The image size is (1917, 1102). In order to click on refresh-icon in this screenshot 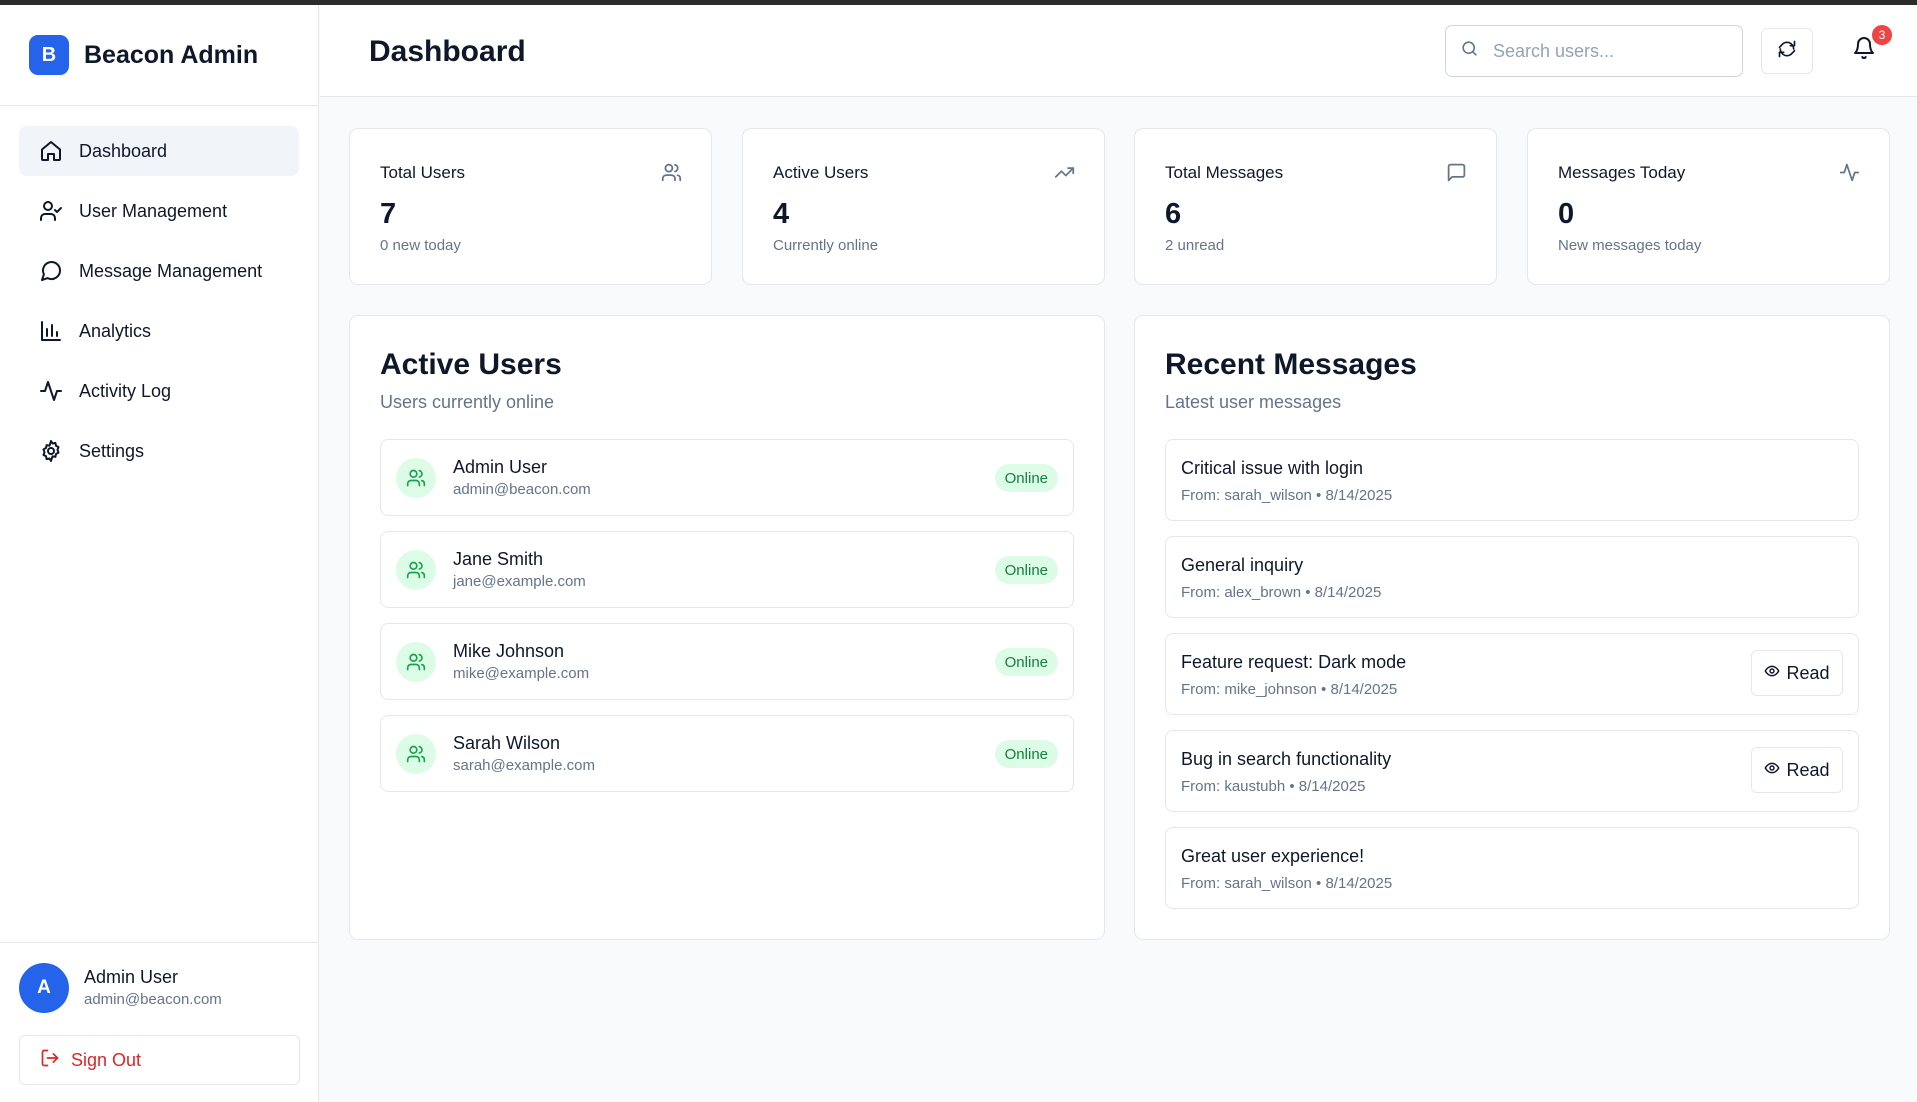, I will do `click(1787, 51)`.